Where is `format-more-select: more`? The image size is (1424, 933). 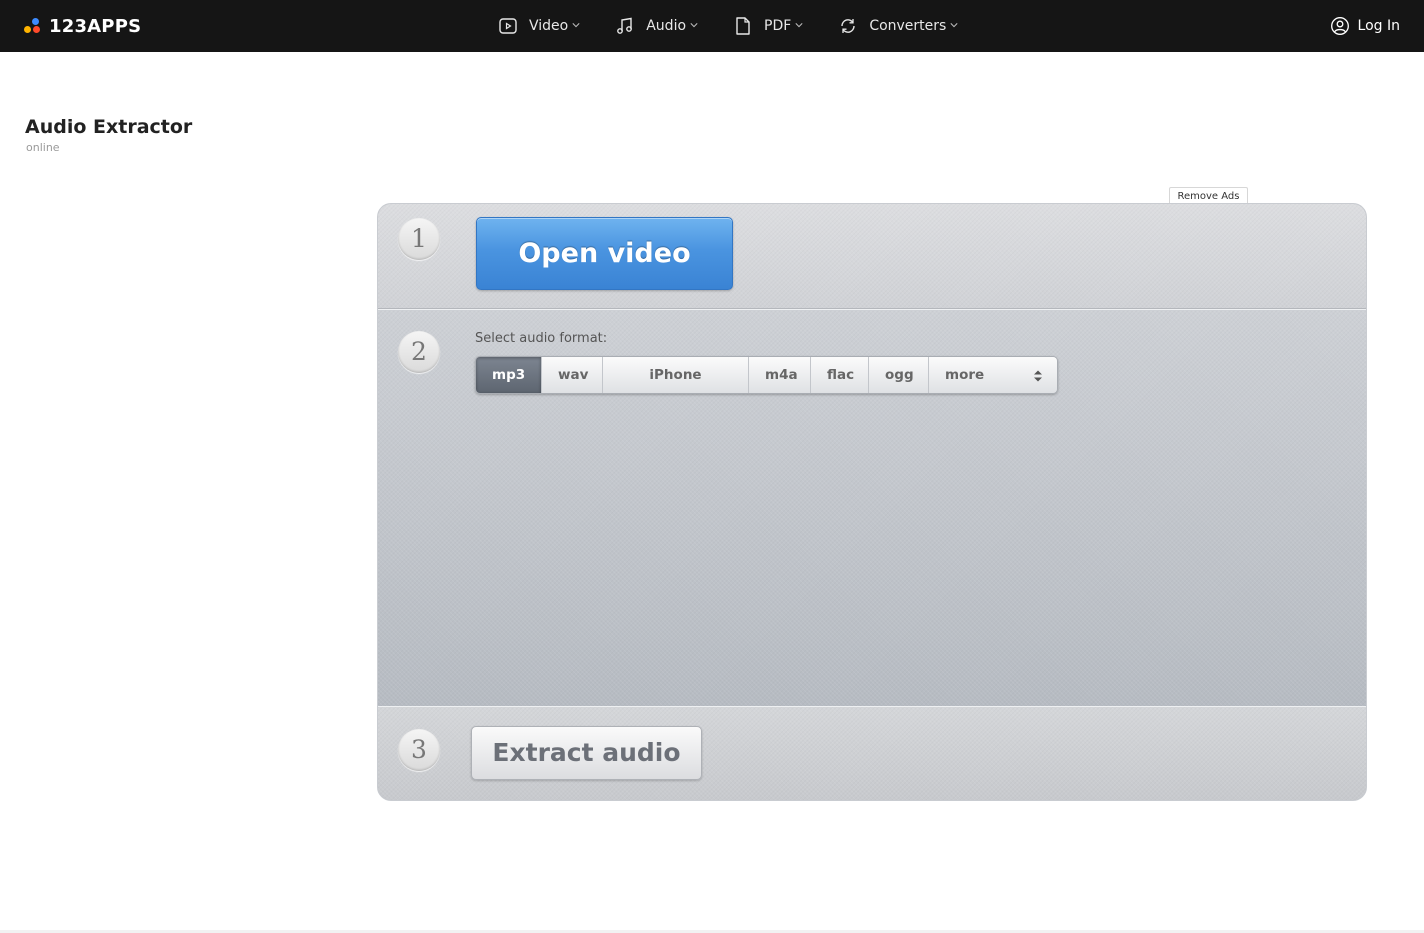 format-more-select: more is located at coordinates (993, 375).